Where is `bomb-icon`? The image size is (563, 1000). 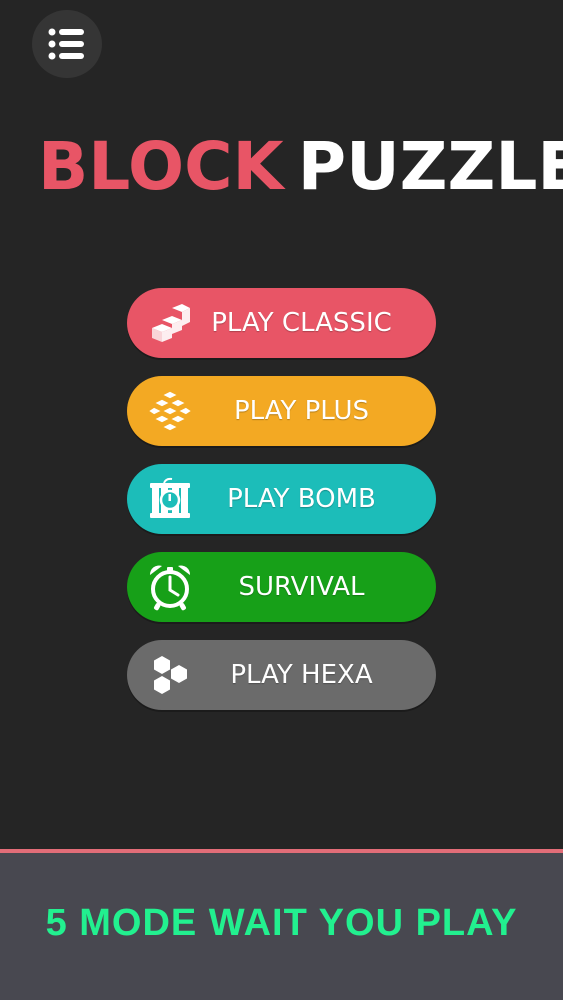
bomb-icon is located at coordinates (170, 499).